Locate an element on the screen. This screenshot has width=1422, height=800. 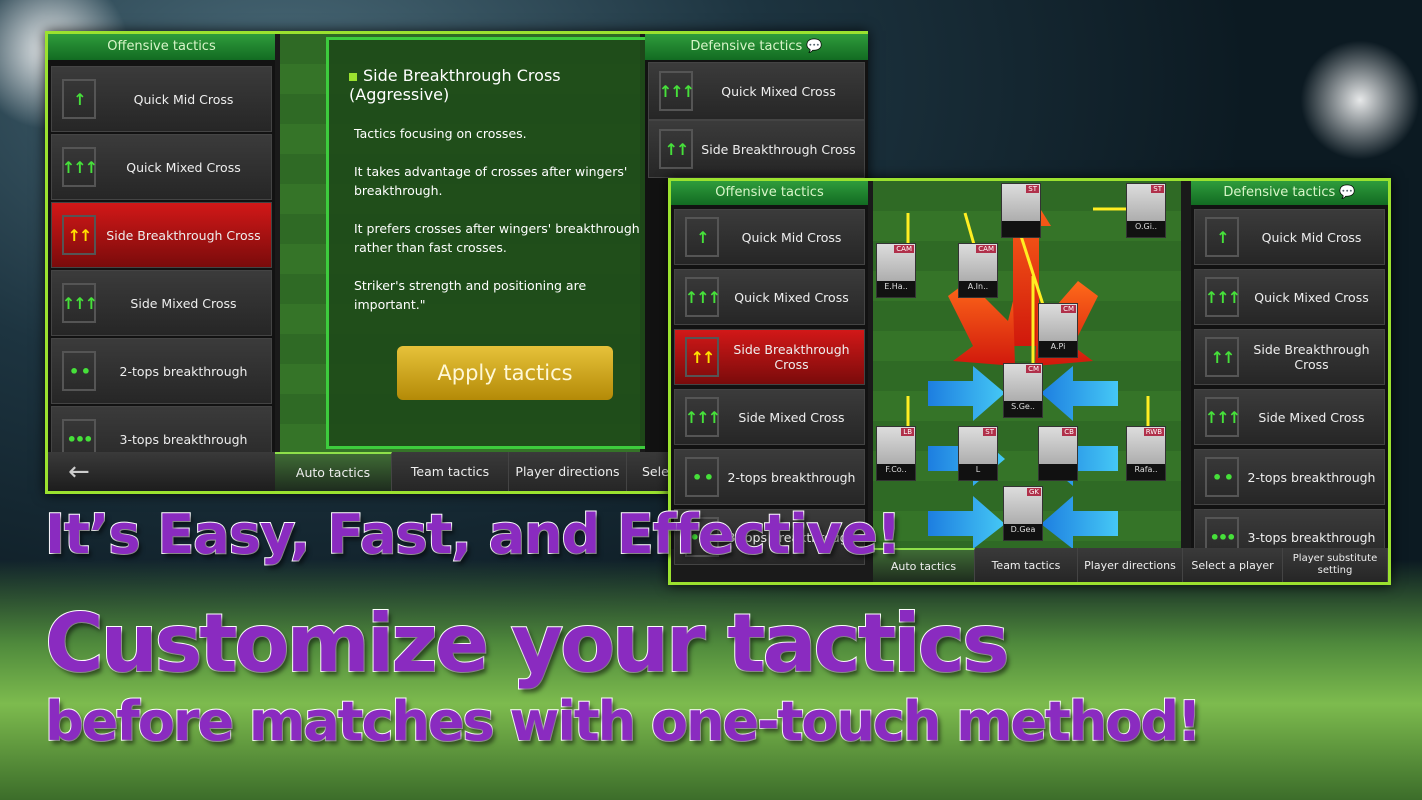
headline-line-2: Customize your tactics is located at coordinates (527, 643).